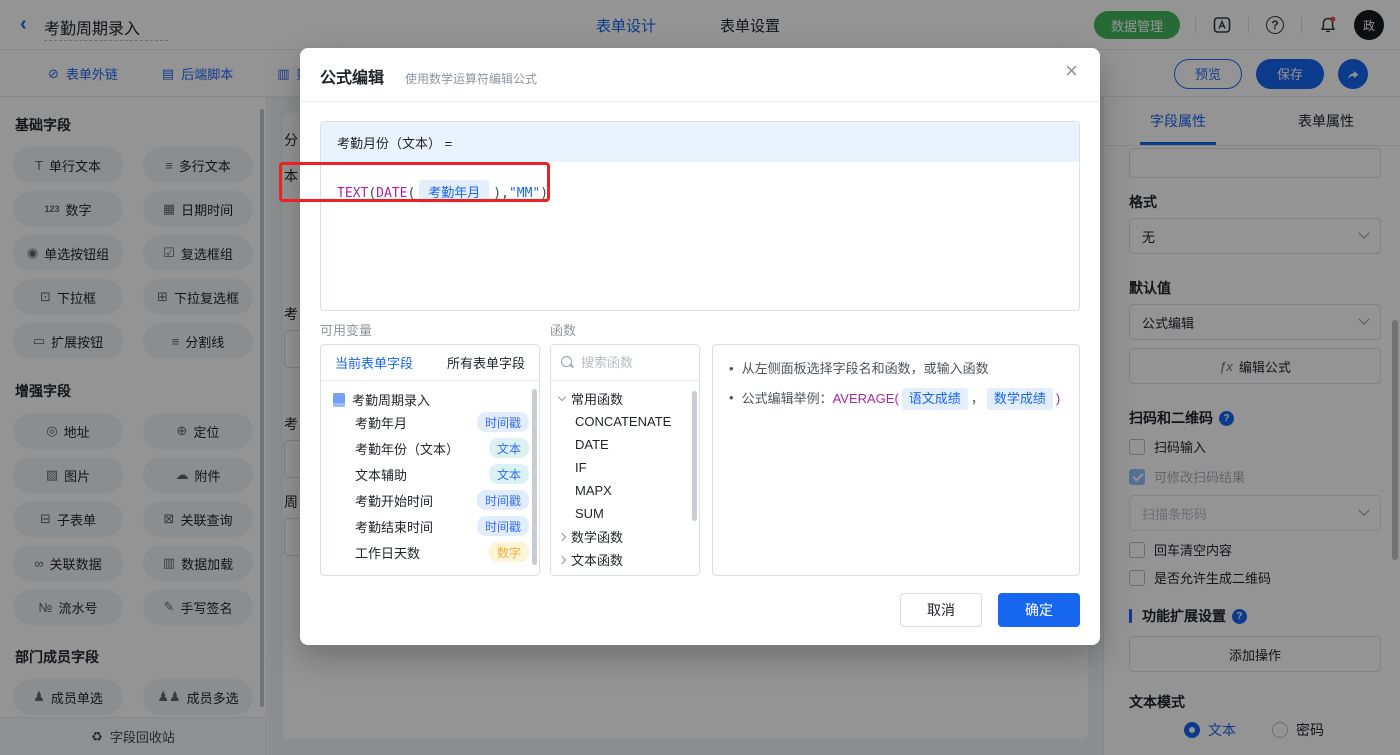 The image size is (1400, 755). Describe the element at coordinates (567, 362) in the screenshot. I see `search-icon` at that location.